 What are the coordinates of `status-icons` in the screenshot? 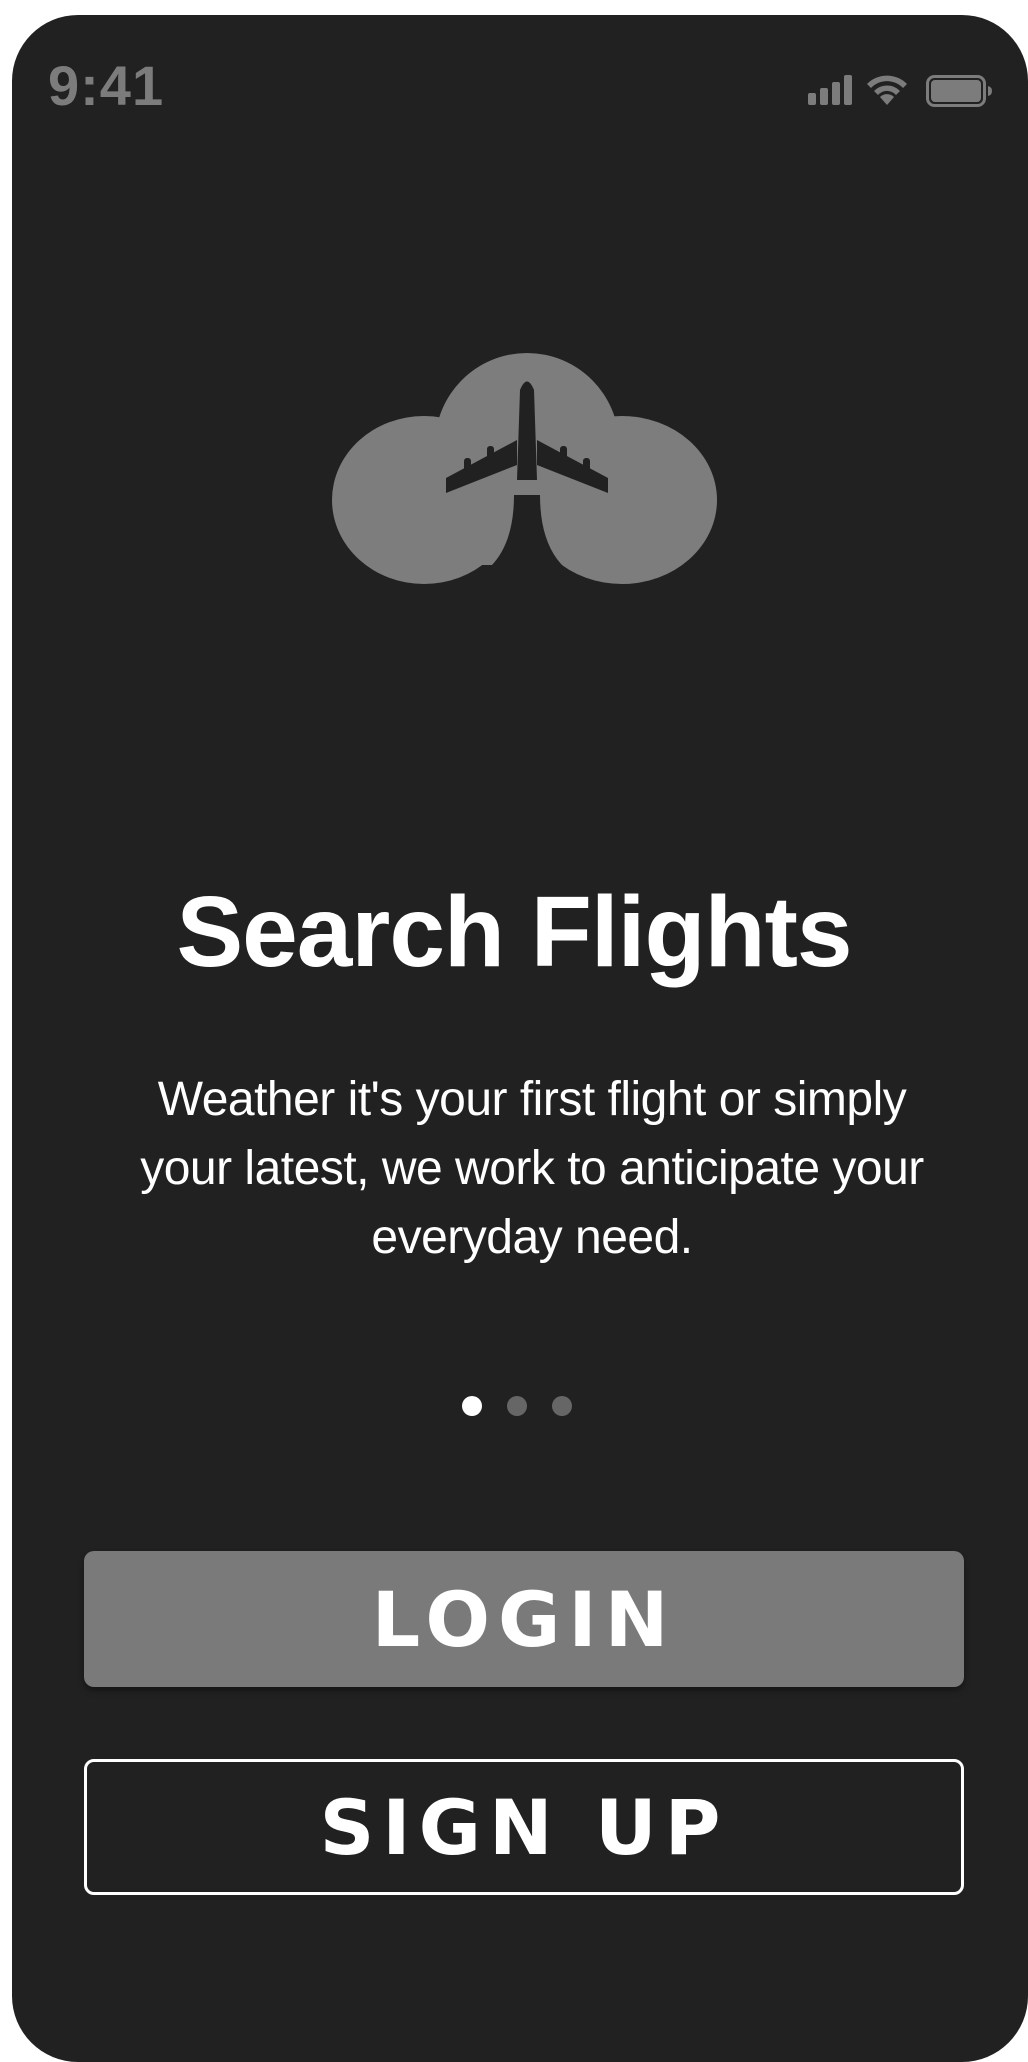 It's located at (918, 91).